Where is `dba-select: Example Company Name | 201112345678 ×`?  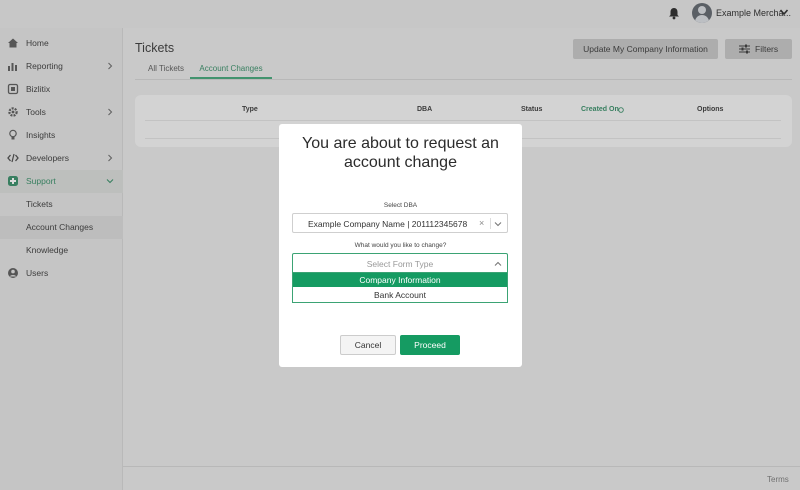
dba-select: Example Company Name | 201112345678 × is located at coordinates (400, 223).